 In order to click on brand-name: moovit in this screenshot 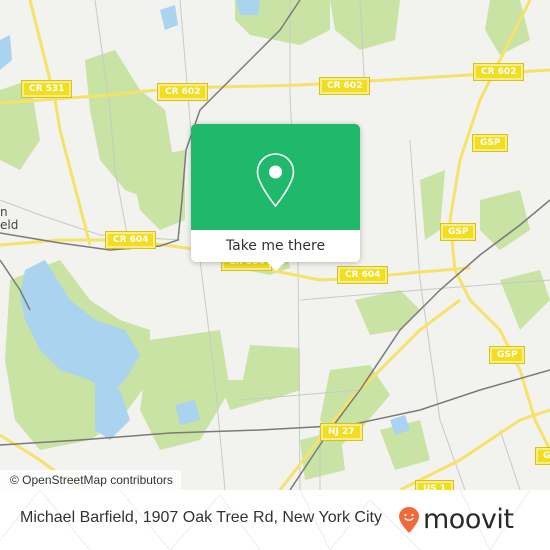, I will do `click(468, 519)`.